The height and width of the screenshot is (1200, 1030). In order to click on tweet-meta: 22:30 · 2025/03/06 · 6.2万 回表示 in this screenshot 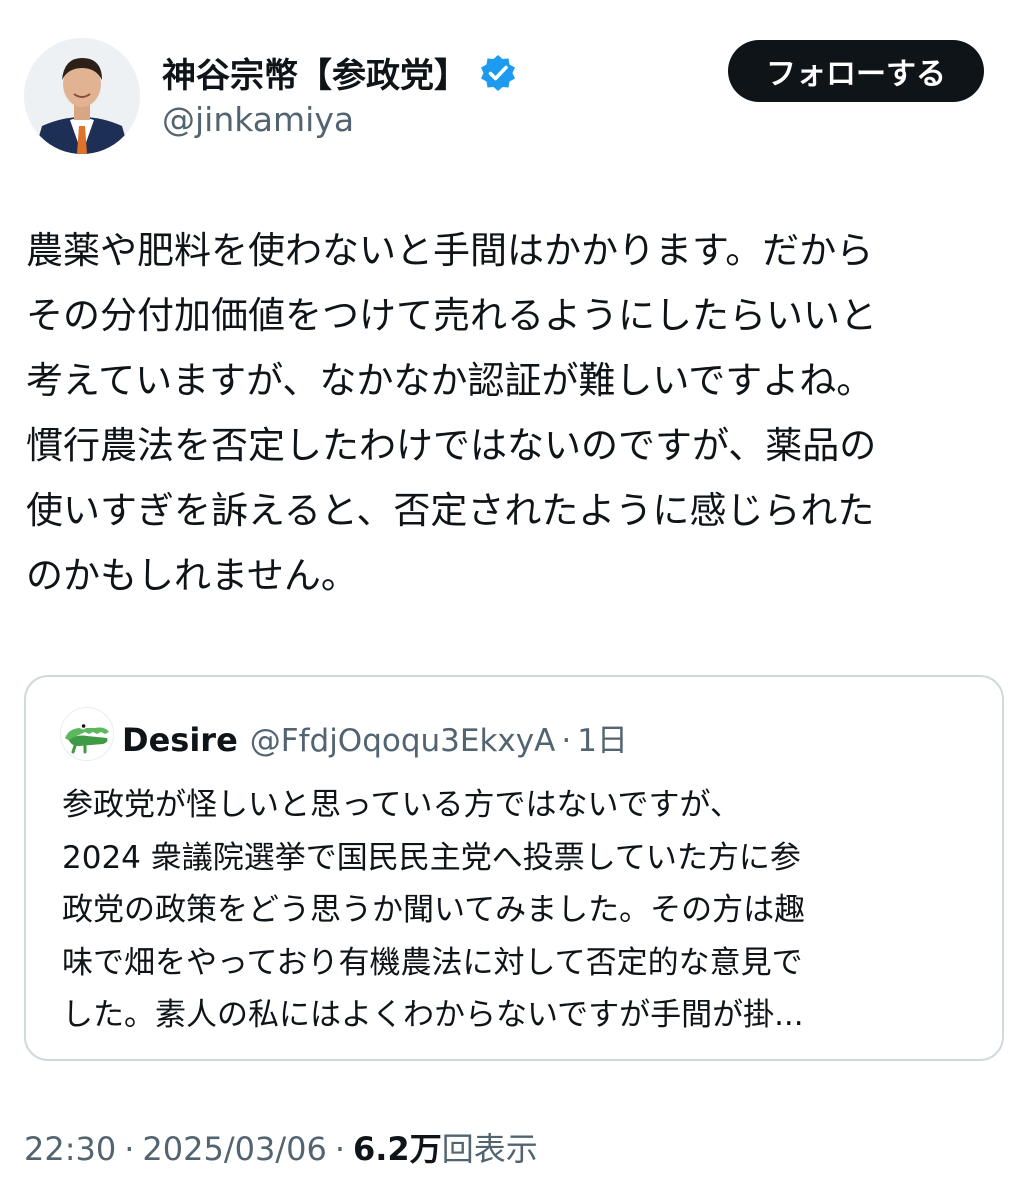, I will do `click(281, 1147)`.